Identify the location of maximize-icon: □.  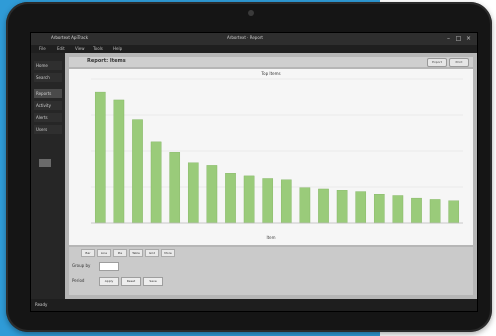
(458, 38).